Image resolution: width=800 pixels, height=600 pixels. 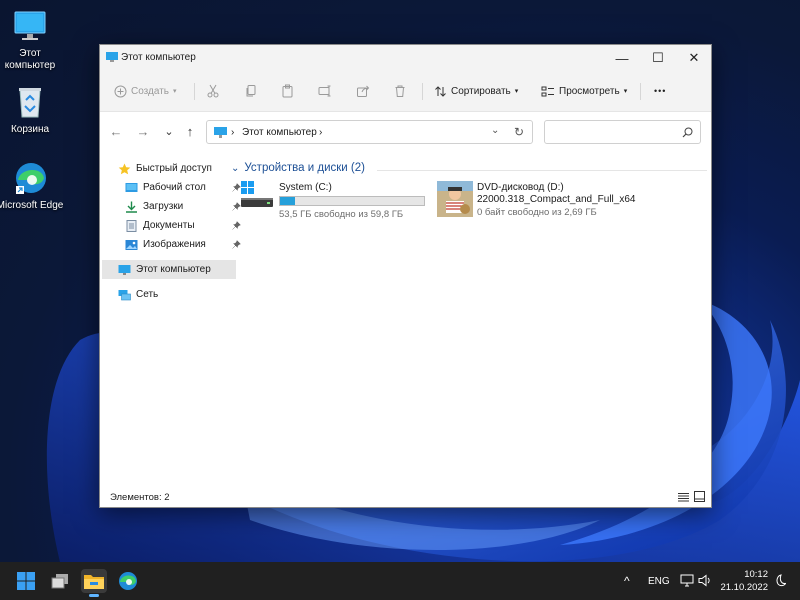 I want to click on nav-item-documents: Документы, so click(x=172, y=225).